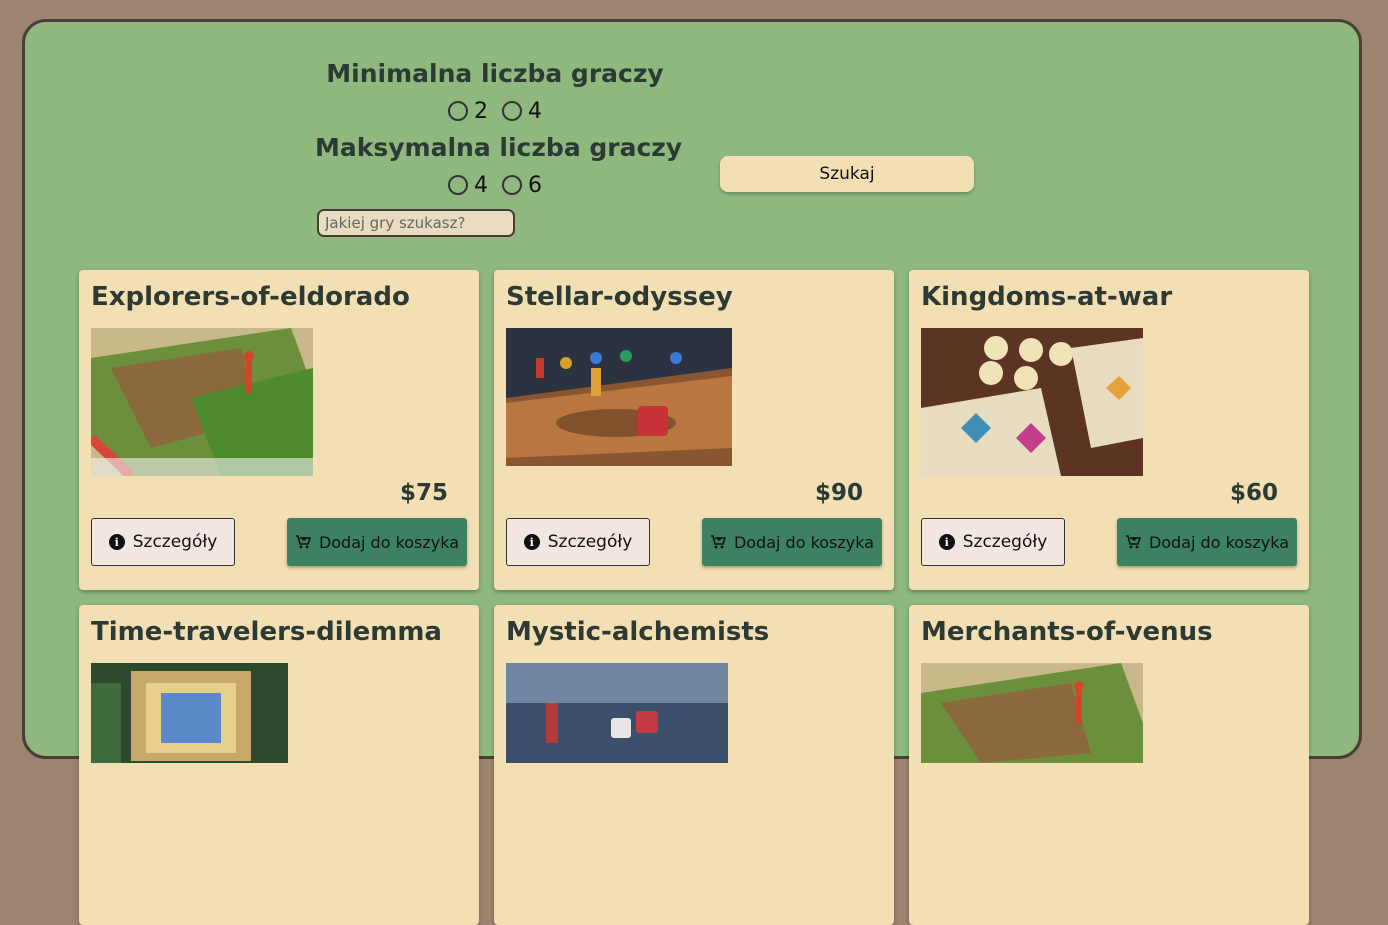 This screenshot has height=925, width=1388. Describe the element at coordinates (266, 632) in the screenshot. I see `product-title: Time-travelers-dilemma` at that location.